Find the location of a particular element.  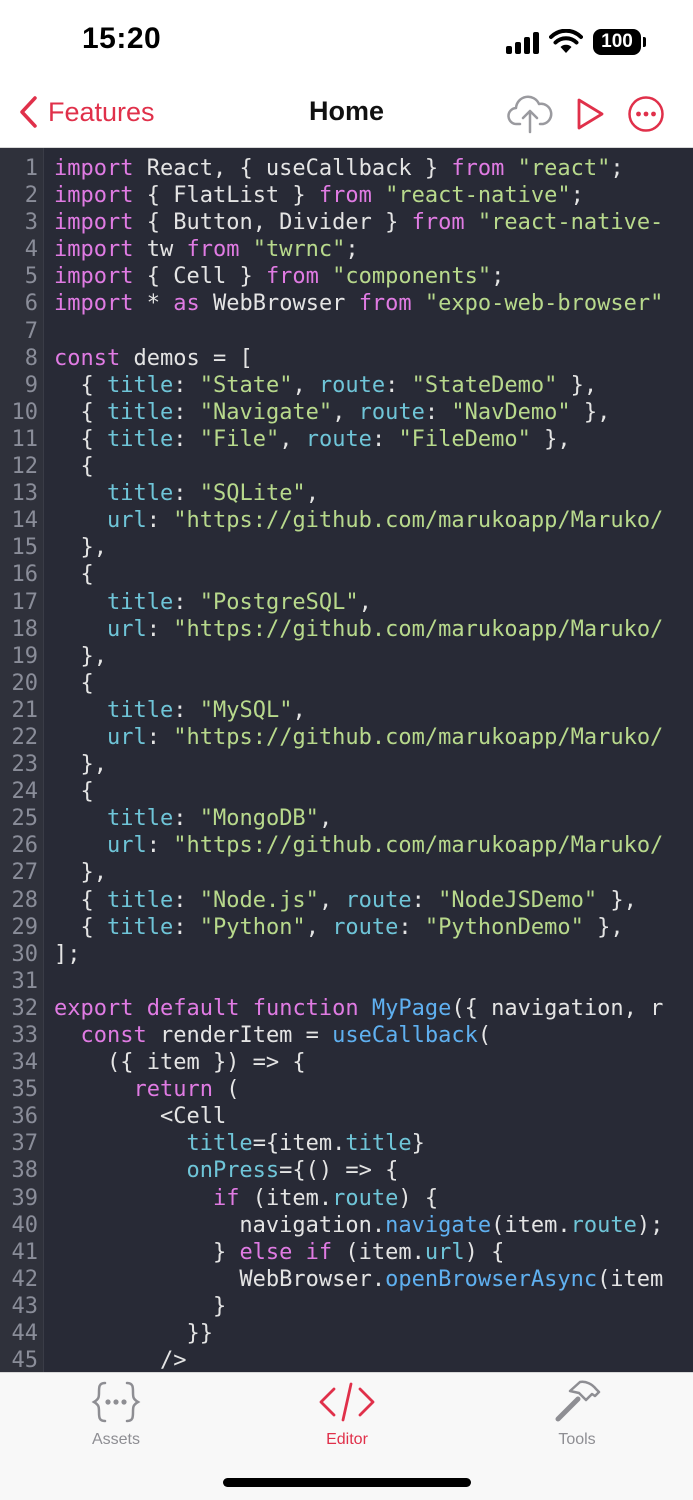

line-number: 42 is located at coordinates (25, 1279).